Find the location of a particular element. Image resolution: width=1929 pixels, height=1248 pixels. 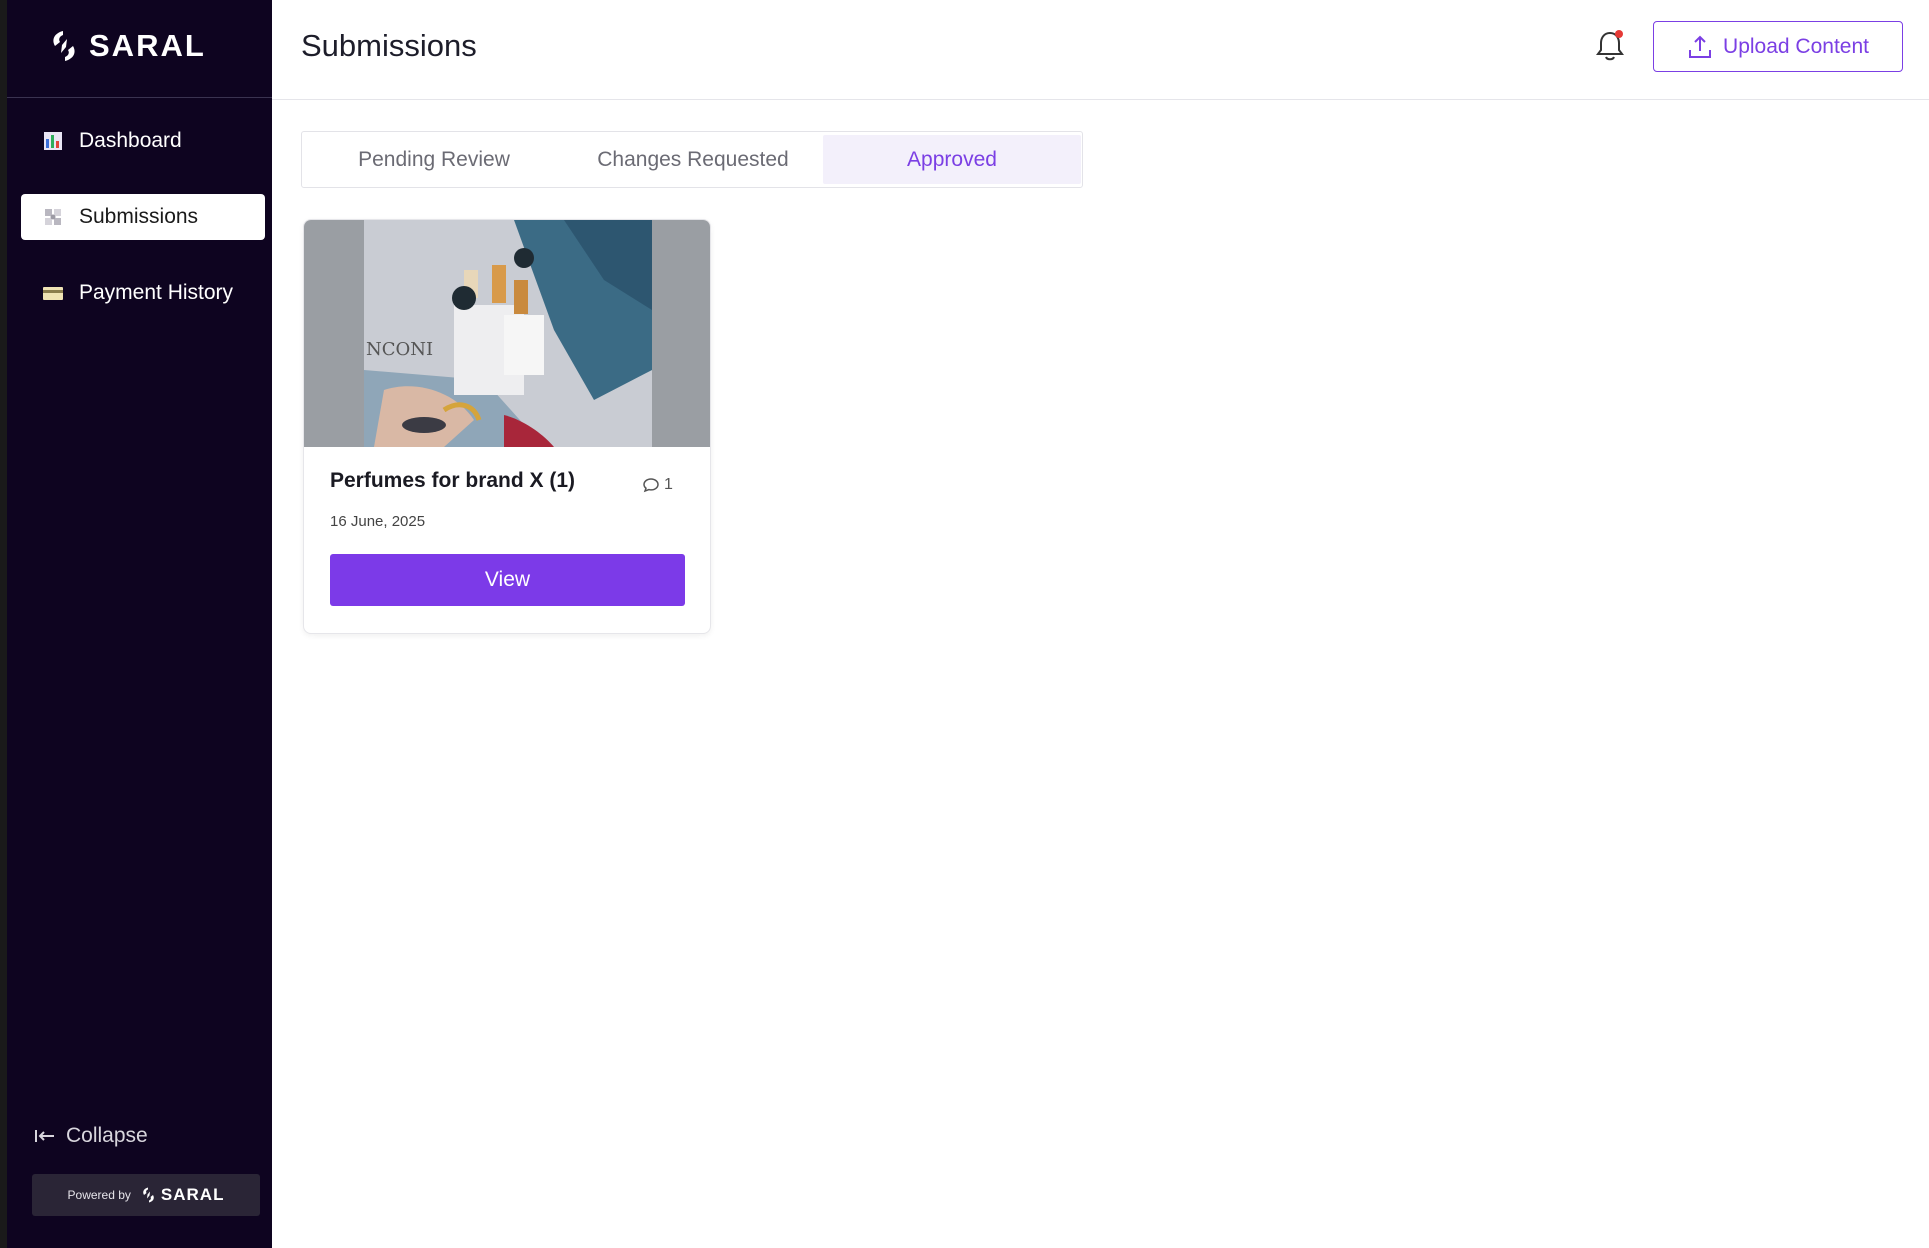

tab-changes-requested: Changes Requested is located at coordinates (693, 159).